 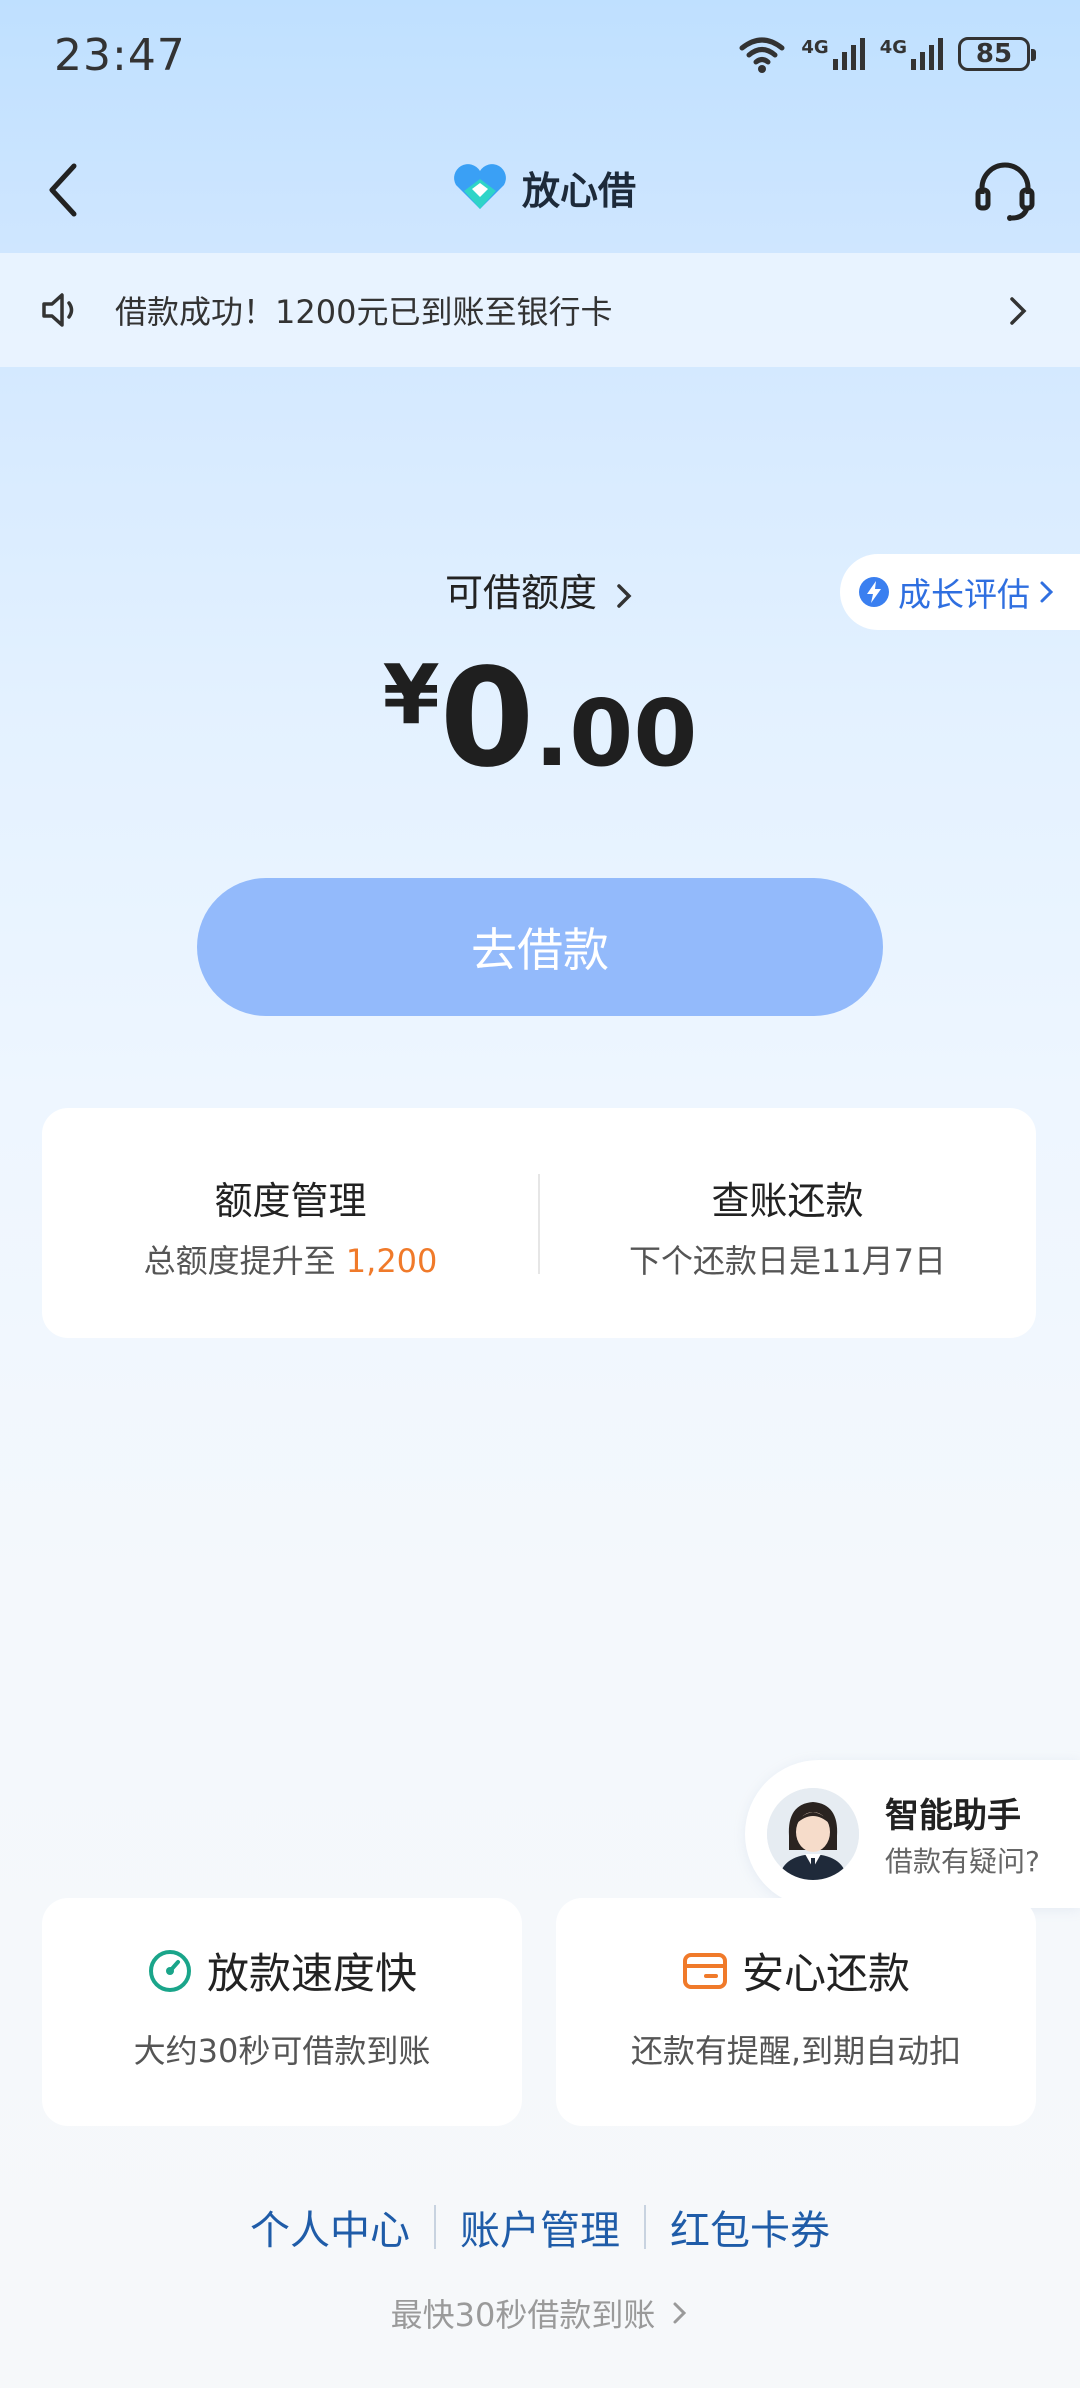 I want to click on back-chevron-icon, so click(x=65, y=190).